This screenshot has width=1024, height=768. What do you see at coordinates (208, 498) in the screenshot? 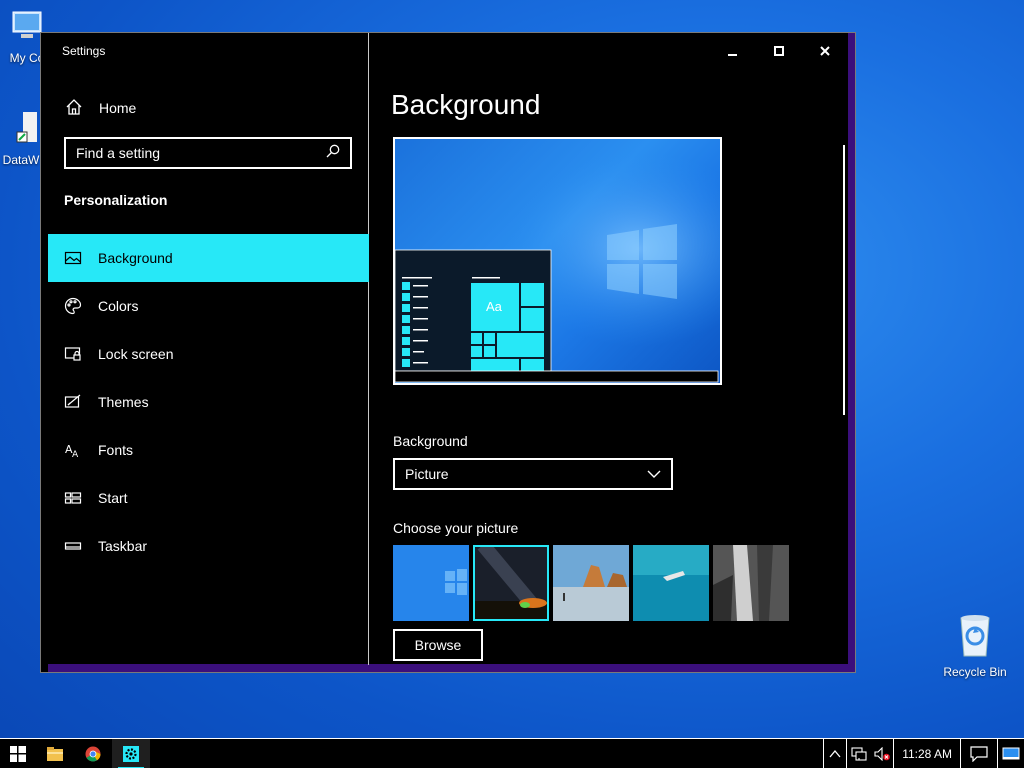
I see `sidebar-item-start: Start` at bounding box center [208, 498].